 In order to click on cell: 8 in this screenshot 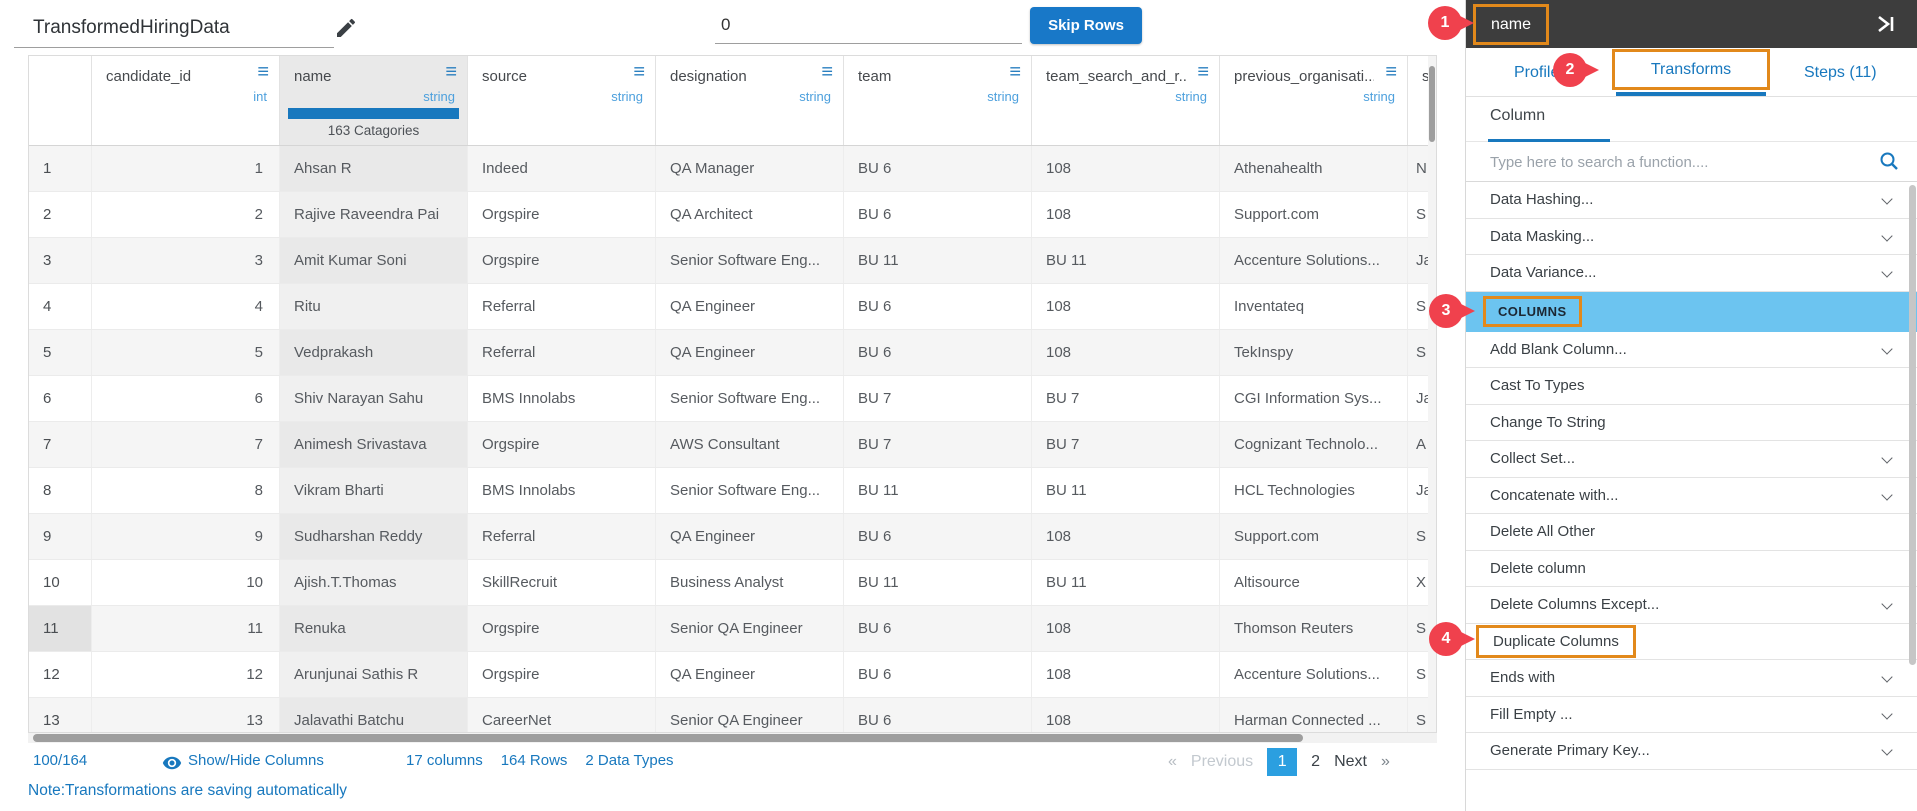, I will do `click(186, 490)`.